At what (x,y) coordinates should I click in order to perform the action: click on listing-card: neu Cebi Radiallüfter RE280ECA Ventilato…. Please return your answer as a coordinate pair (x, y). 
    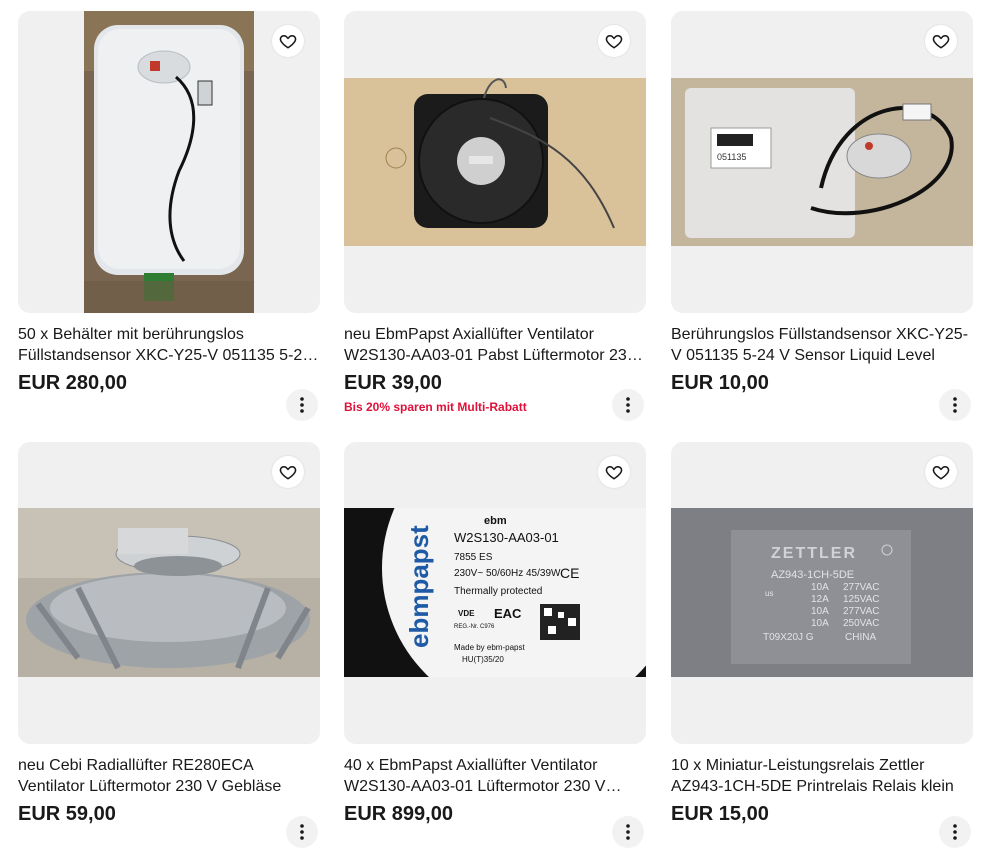
    Looking at the image, I should click on (169, 645).